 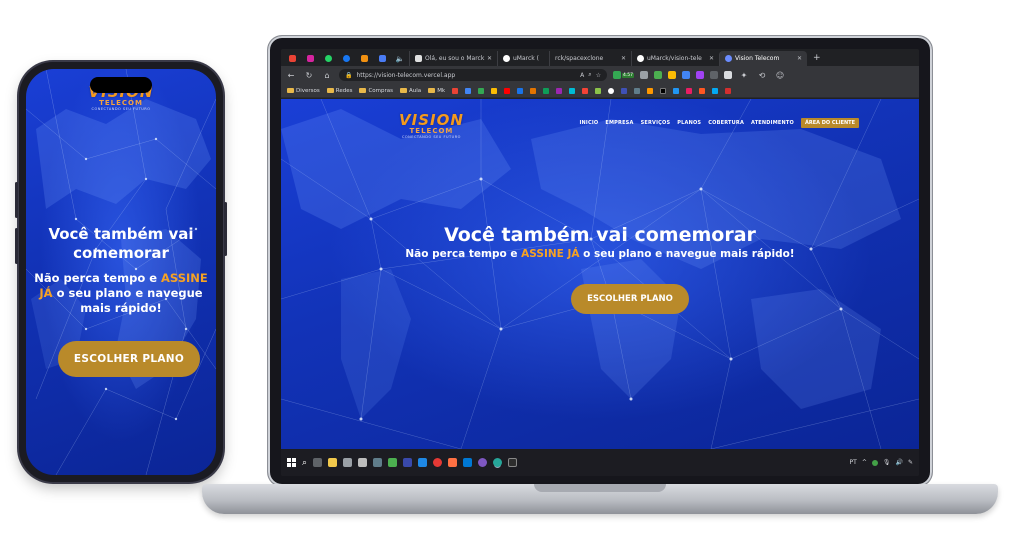 What do you see at coordinates (864, 462) in the screenshot?
I see `chevron-up-icon: ^` at bounding box center [864, 462].